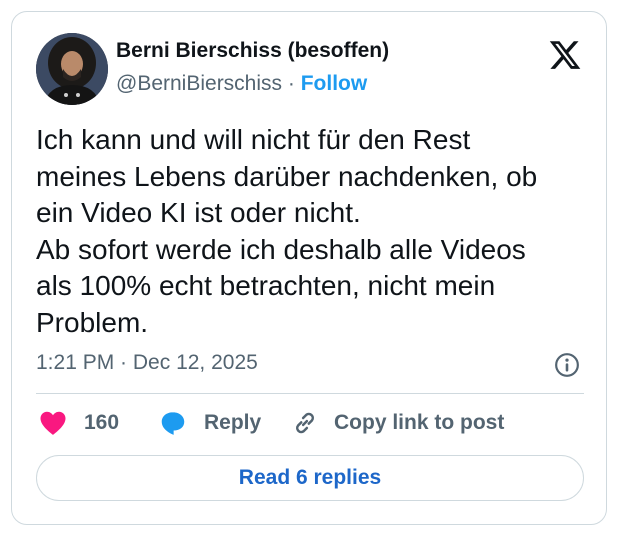 The image size is (620, 538). What do you see at coordinates (310, 478) in the screenshot?
I see `read-replies-button: Read 6 replies` at bounding box center [310, 478].